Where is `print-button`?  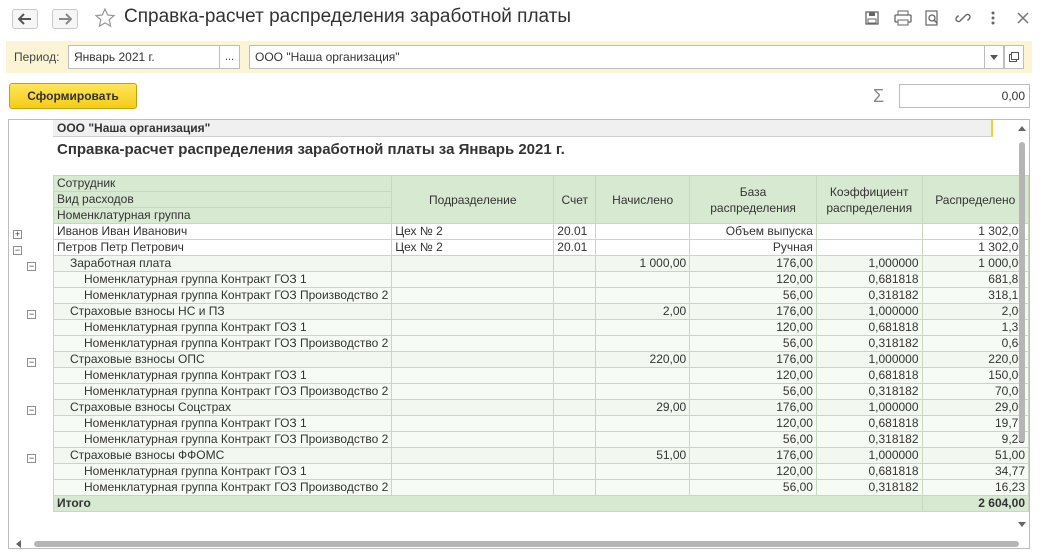
print-button is located at coordinates (903, 18).